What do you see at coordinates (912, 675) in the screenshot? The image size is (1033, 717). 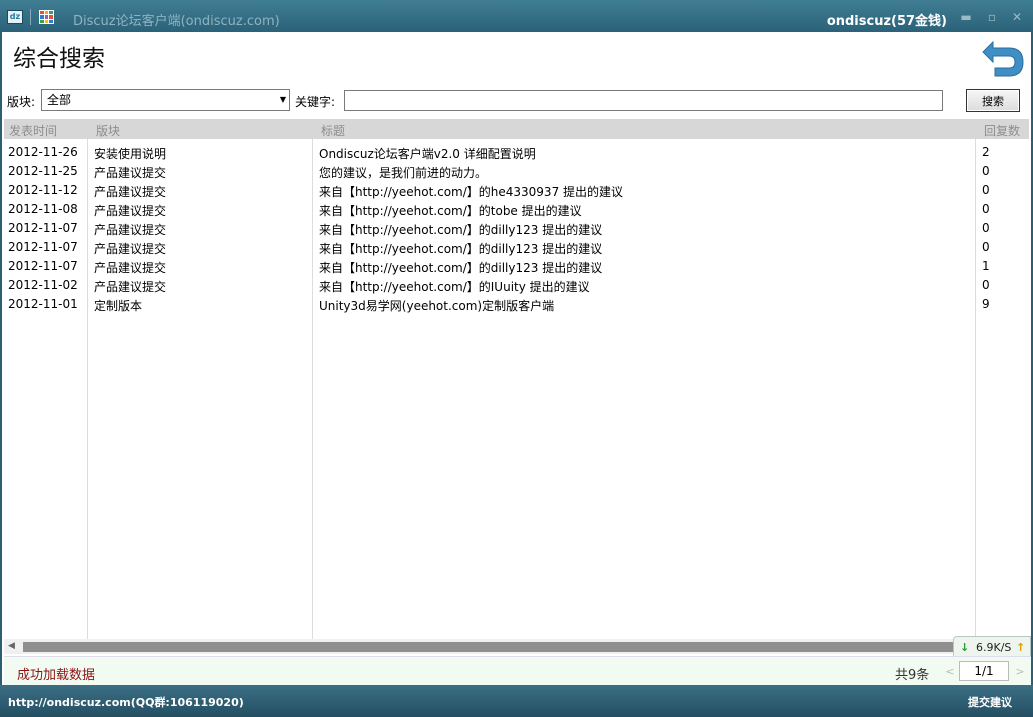 I see `total-count: 共9条` at bounding box center [912, 675].